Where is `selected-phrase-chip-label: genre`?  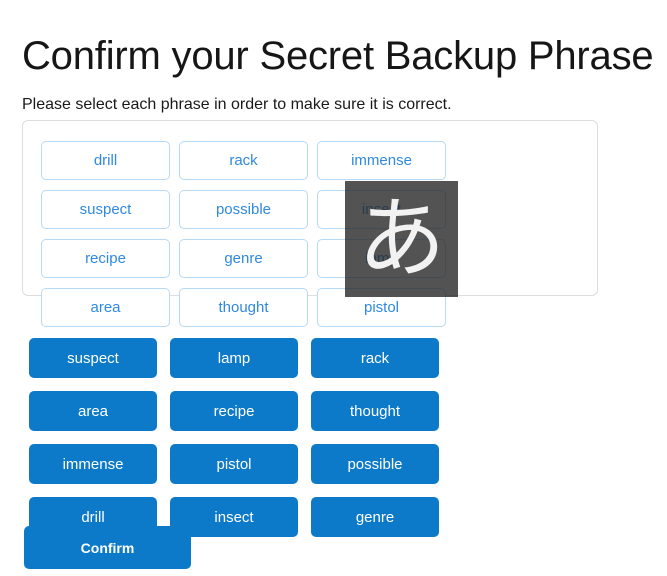 selected-phrase-chip-label: genre is located at coordinates (243, 258).